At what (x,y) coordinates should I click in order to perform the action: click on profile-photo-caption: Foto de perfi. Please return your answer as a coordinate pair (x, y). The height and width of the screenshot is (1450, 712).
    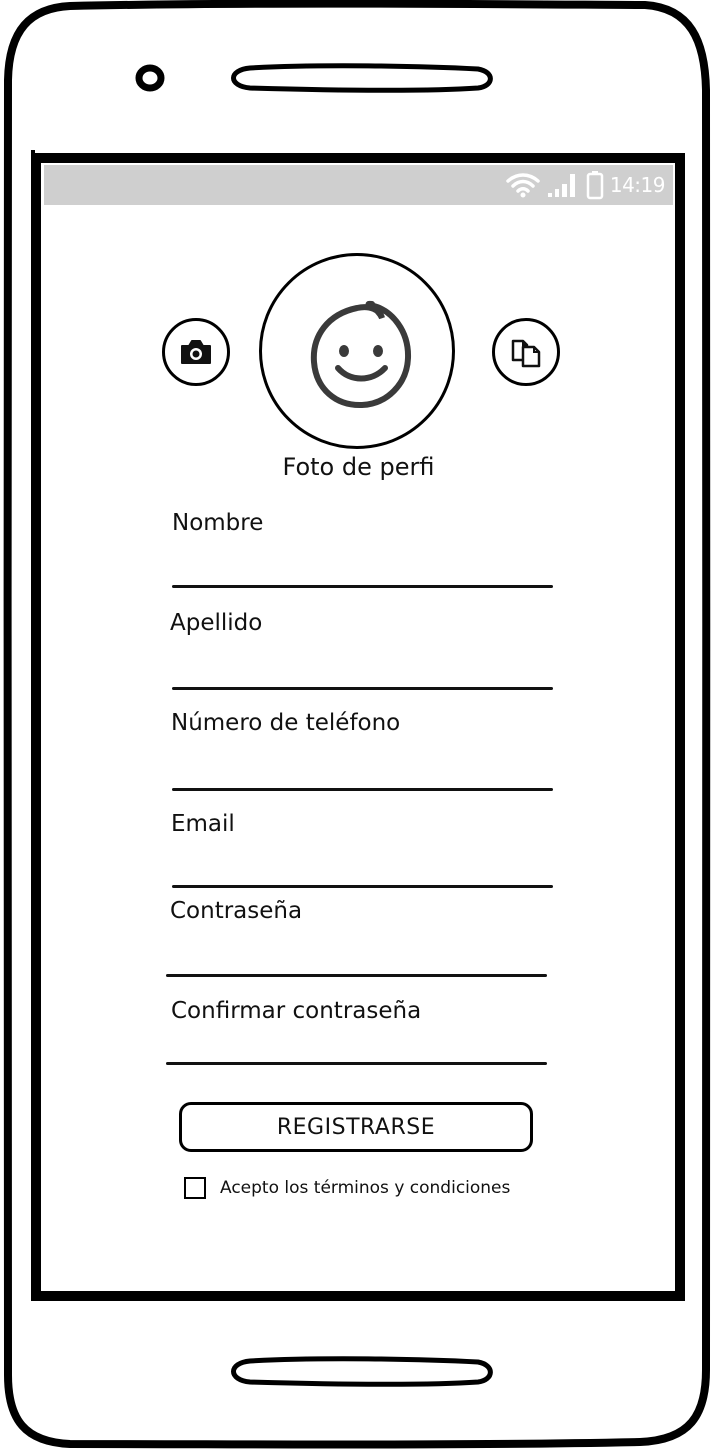
    Looking at the image, I should click on (358, 467).